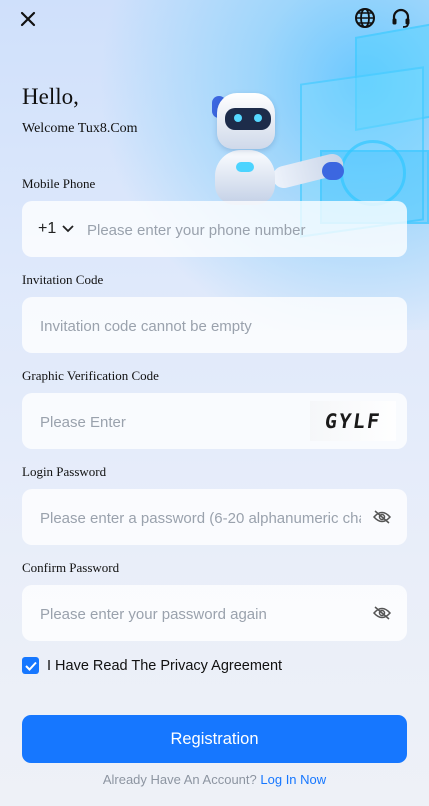 The width and height of the screenshot is (429, 806). I want to click on invitation-code-field, so click(214, 326).